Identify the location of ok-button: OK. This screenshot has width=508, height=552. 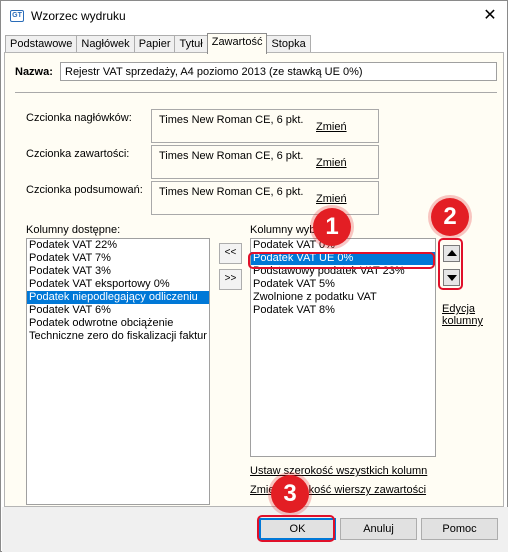
(297, 529).